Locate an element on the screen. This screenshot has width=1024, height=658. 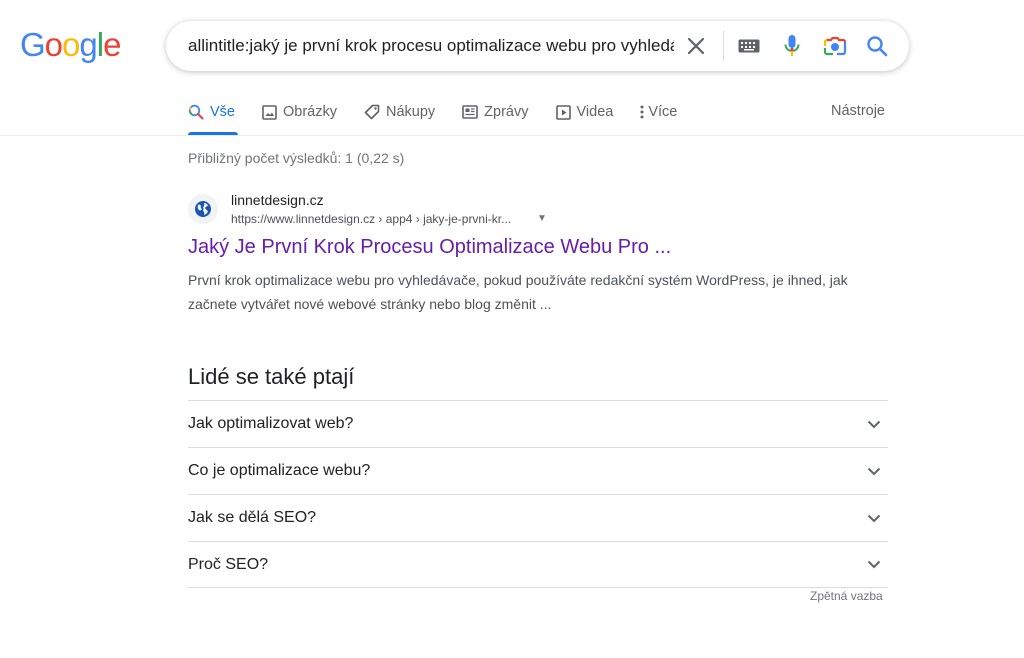
paa-question-text: Jak optimalizovat web? is located at coordinates (271, 423).